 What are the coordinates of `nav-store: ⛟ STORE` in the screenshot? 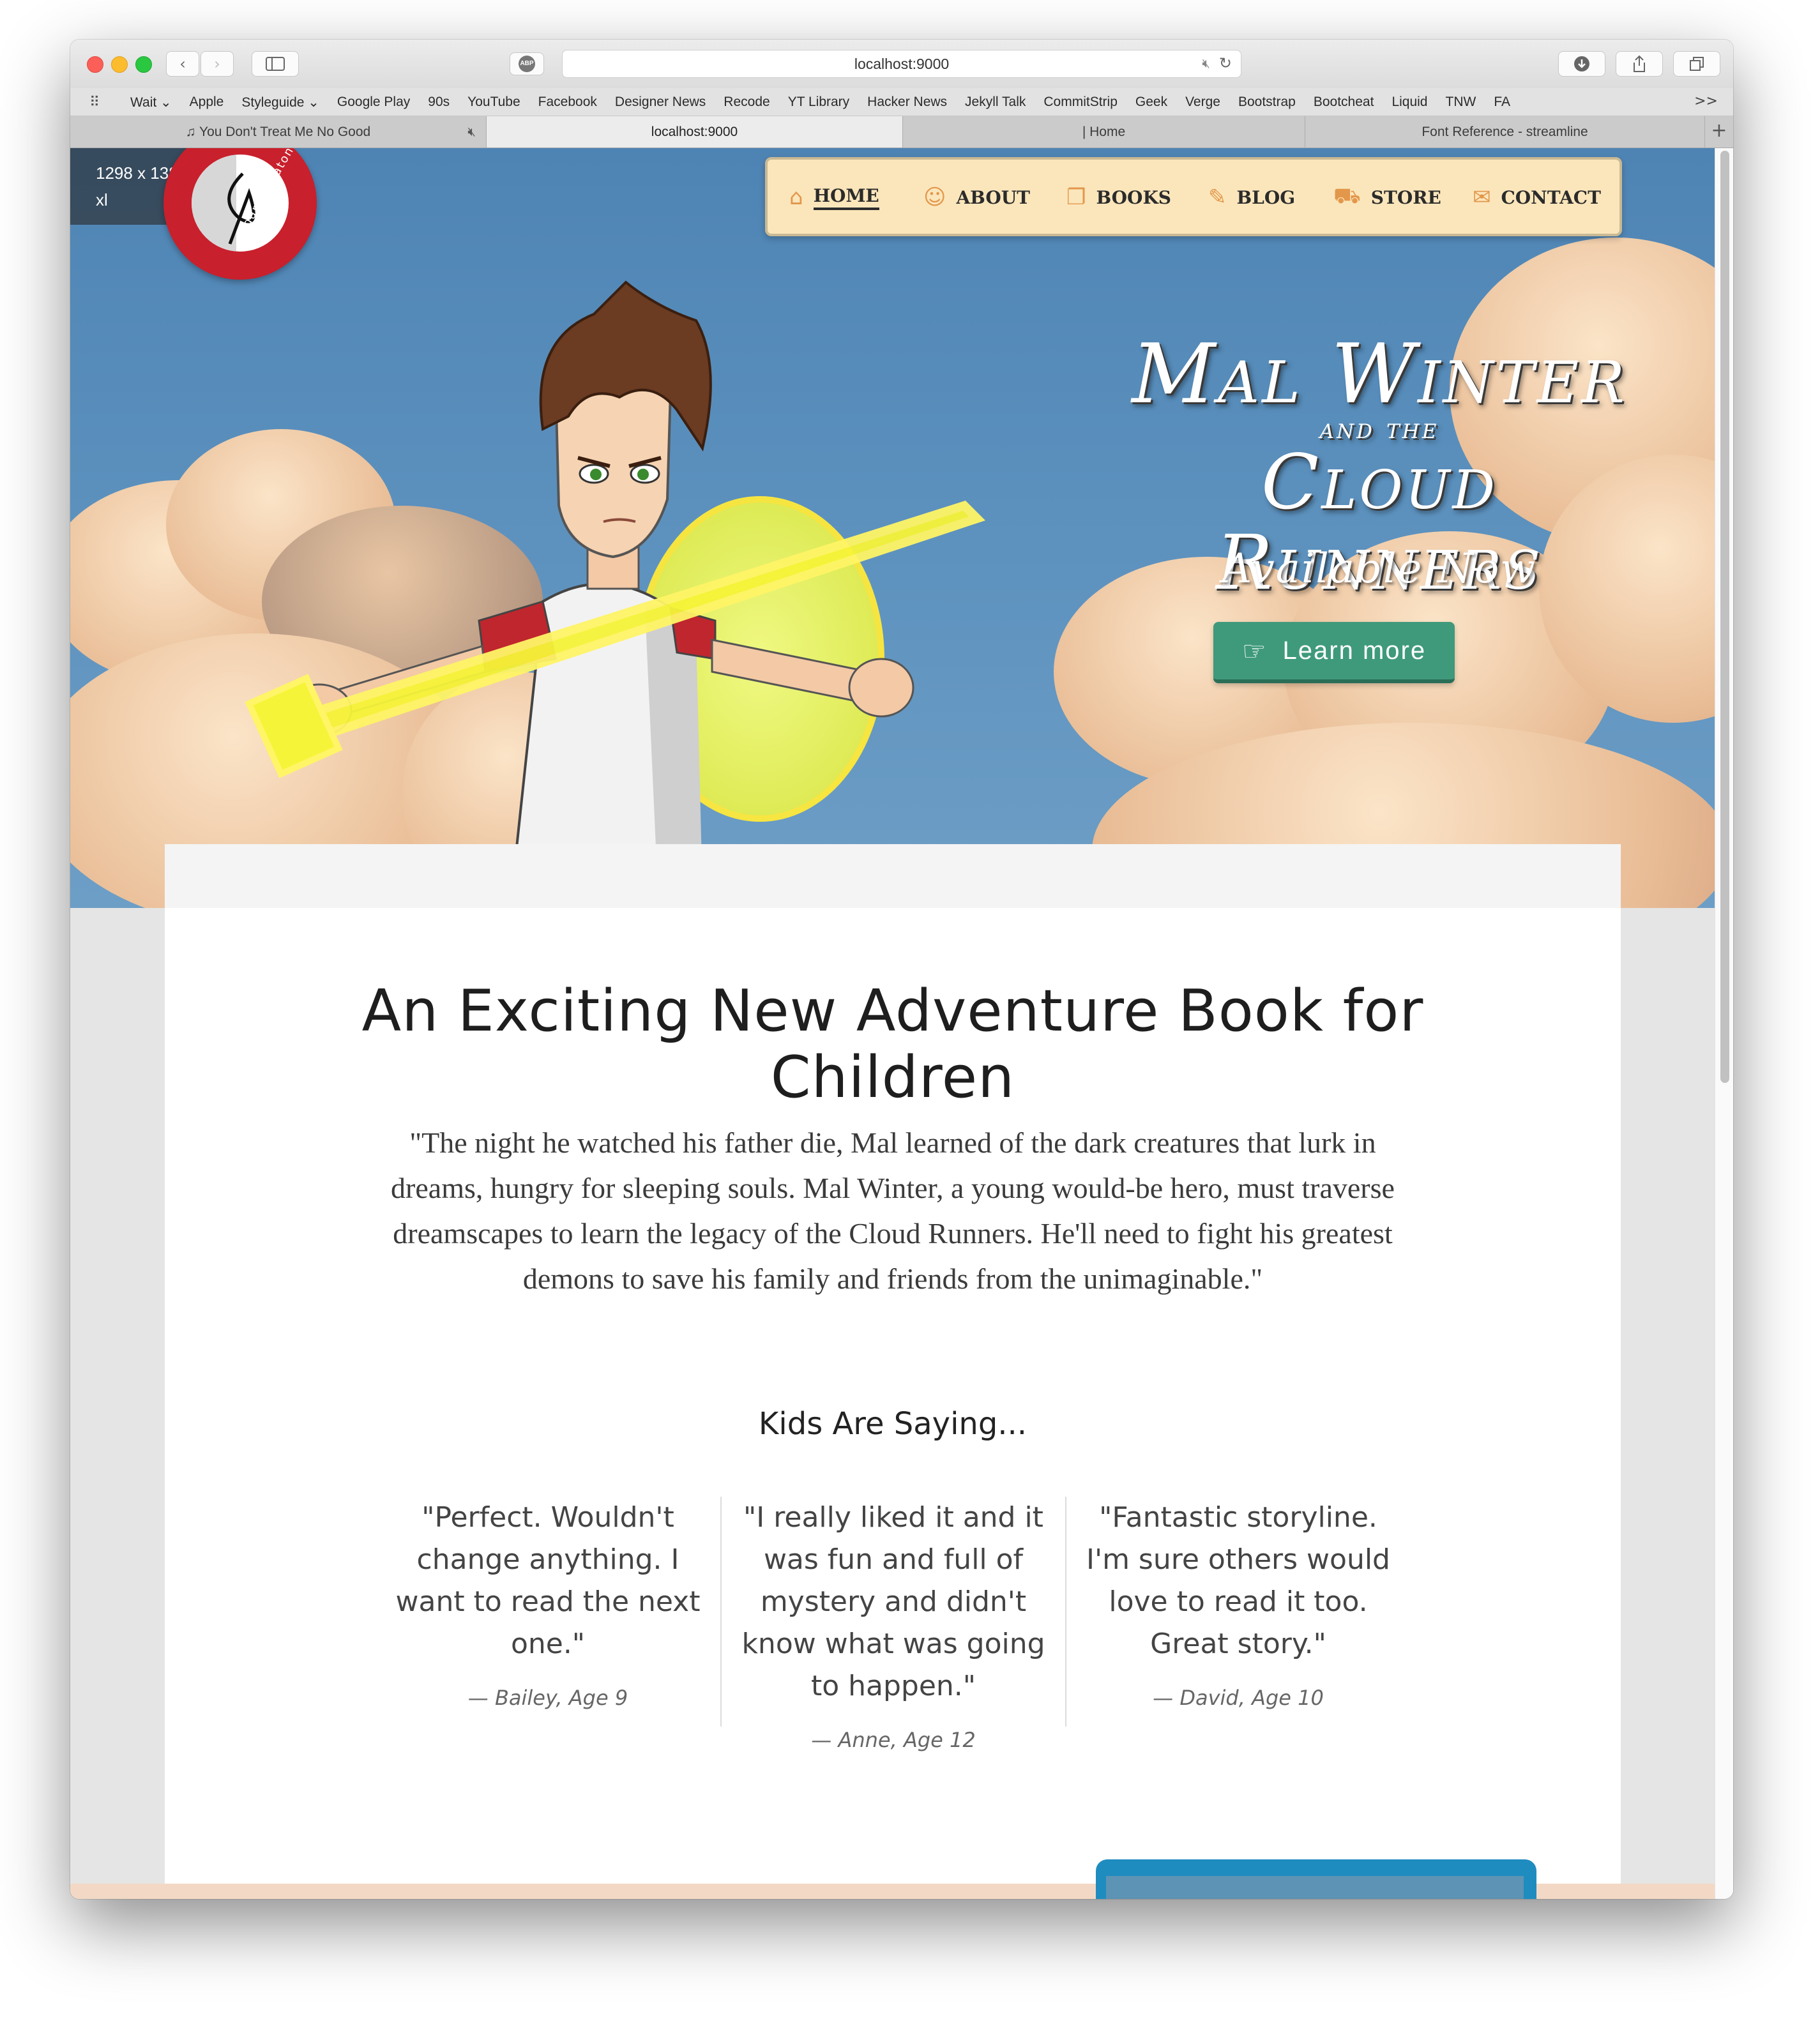 It's located at (1387, 197).